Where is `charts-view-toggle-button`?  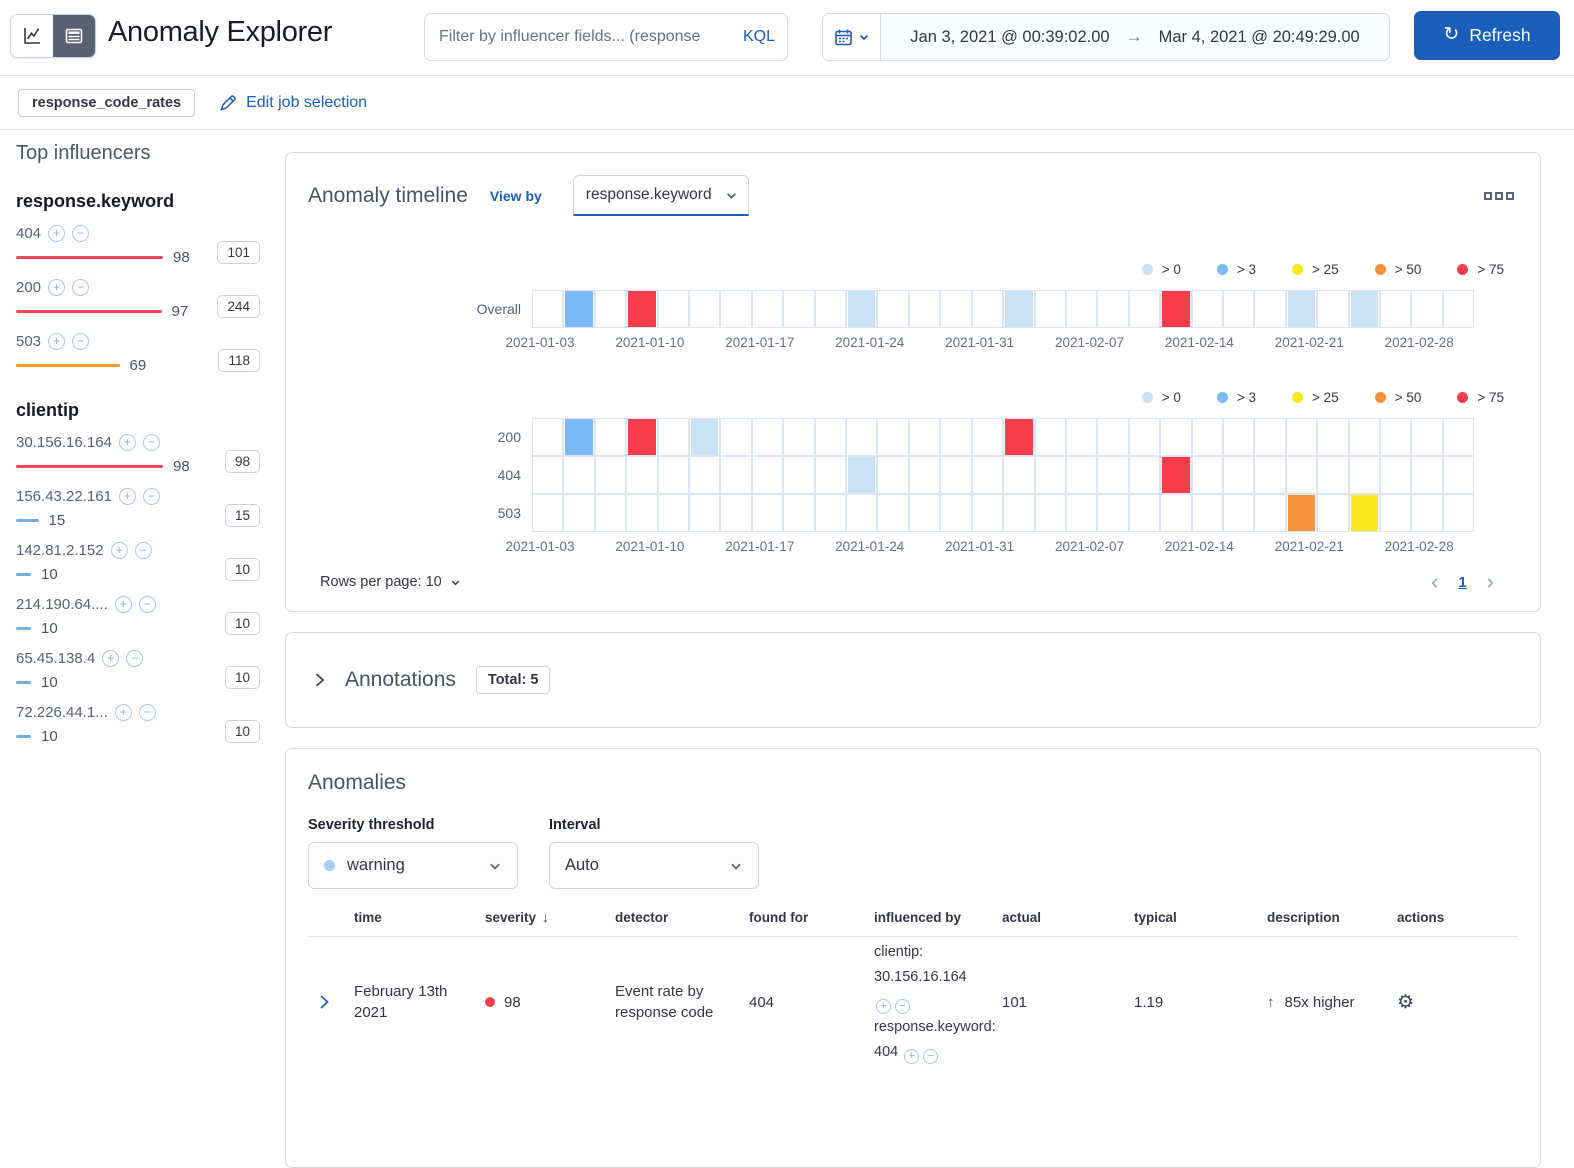 charts-view-toggle-button is located at coordinates (32, 36).